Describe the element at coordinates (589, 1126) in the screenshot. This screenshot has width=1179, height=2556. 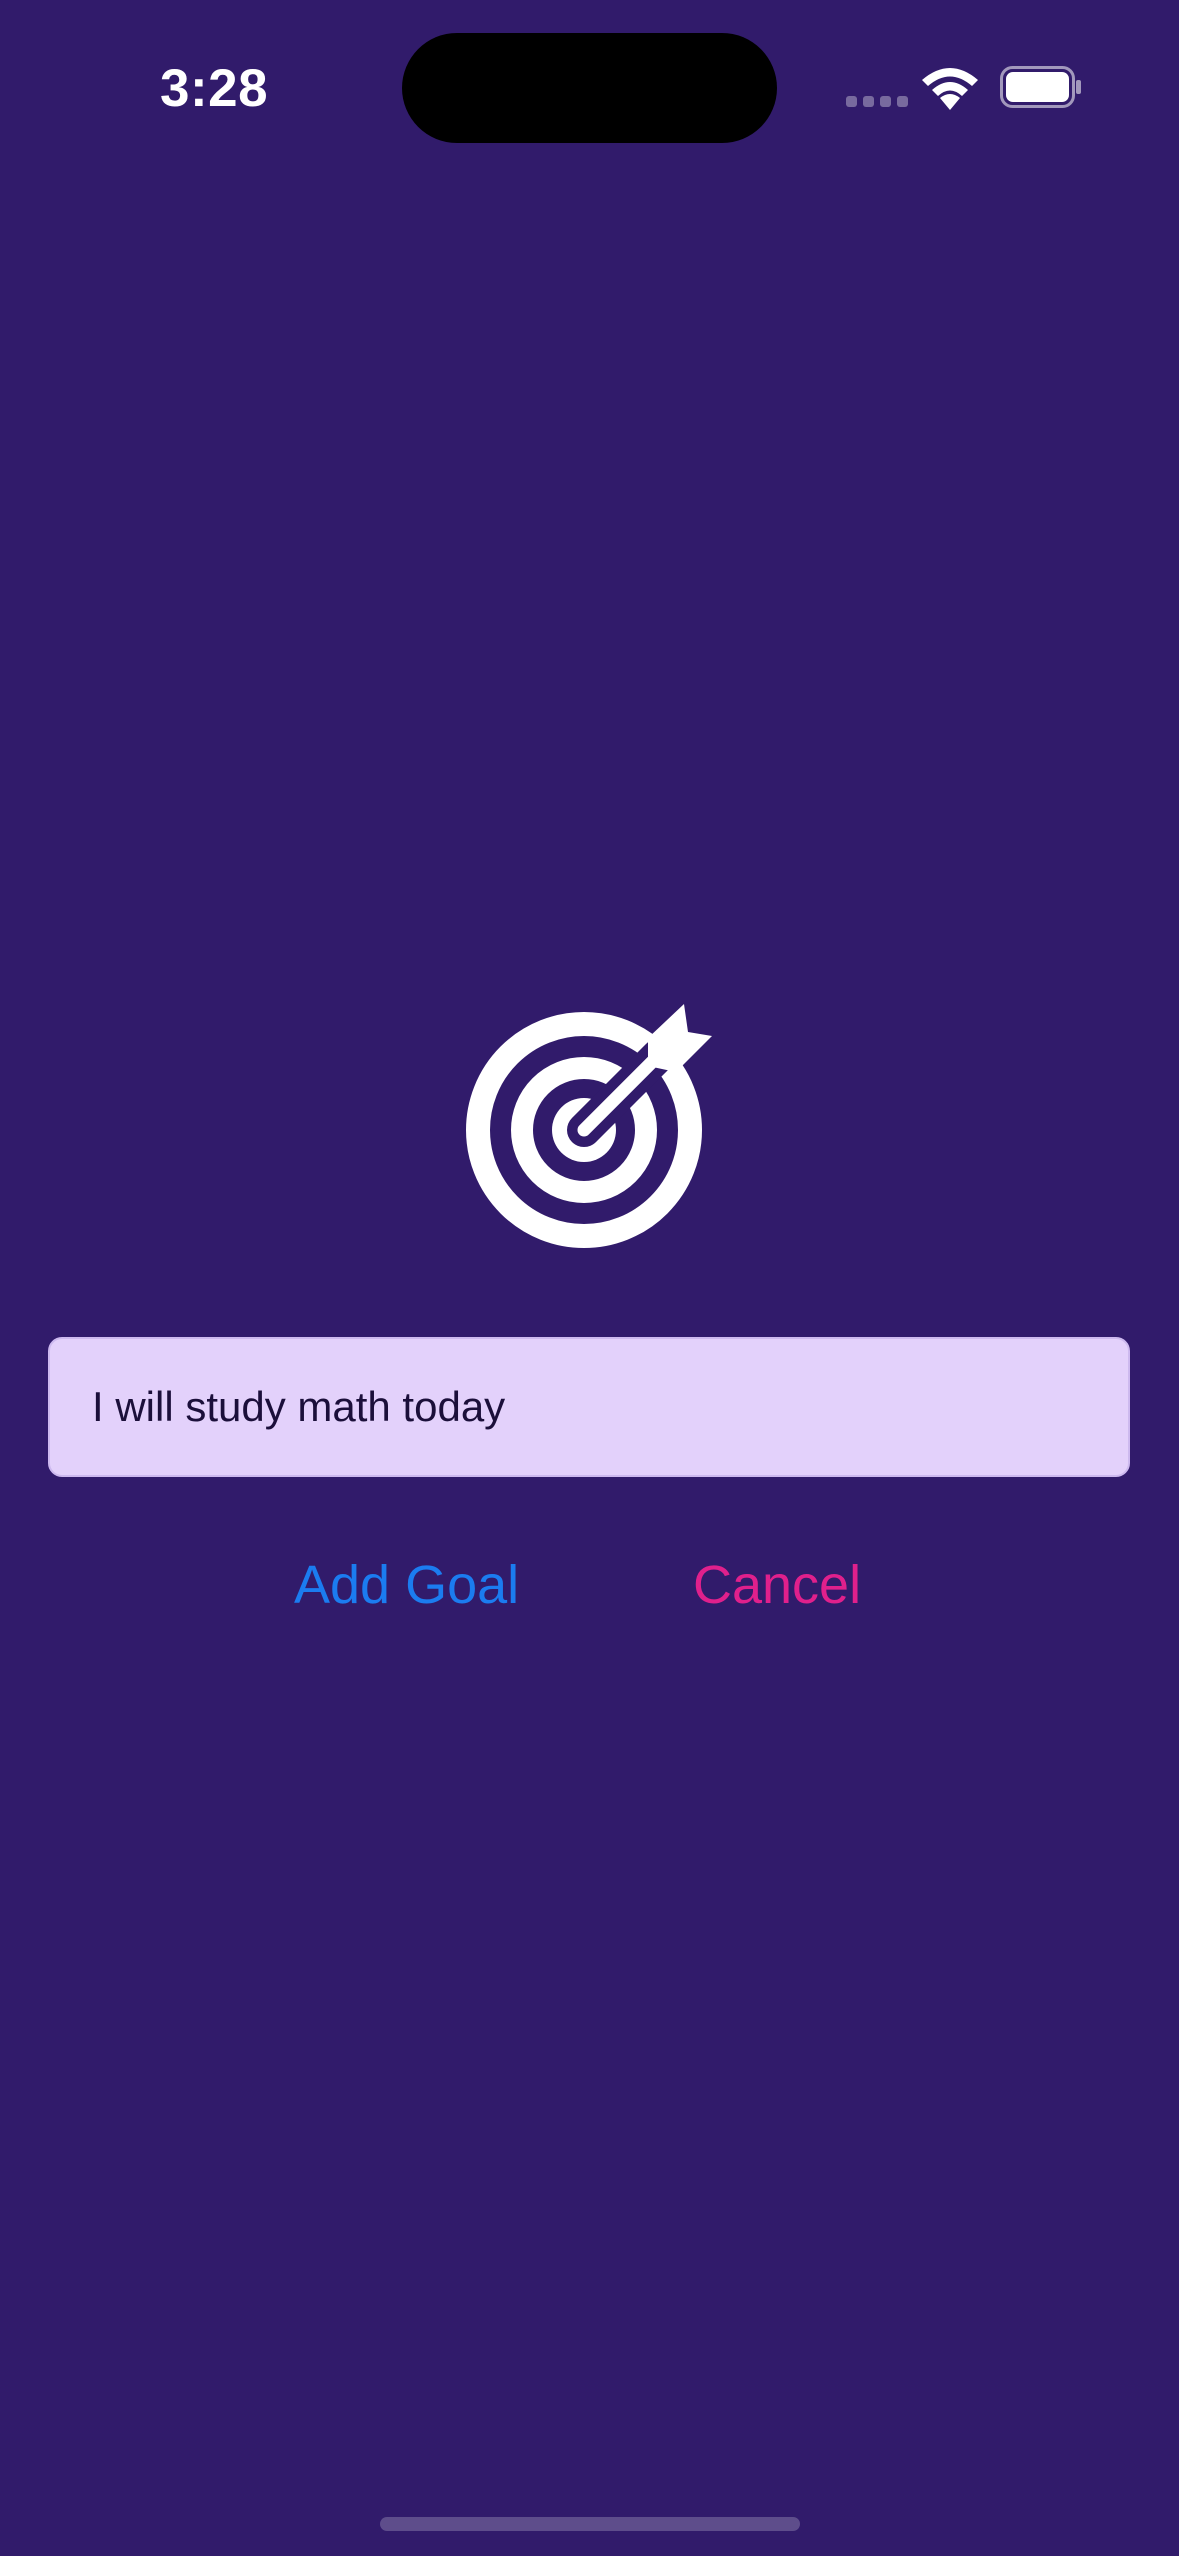
I see `target-with-arrow-icon` at that location.